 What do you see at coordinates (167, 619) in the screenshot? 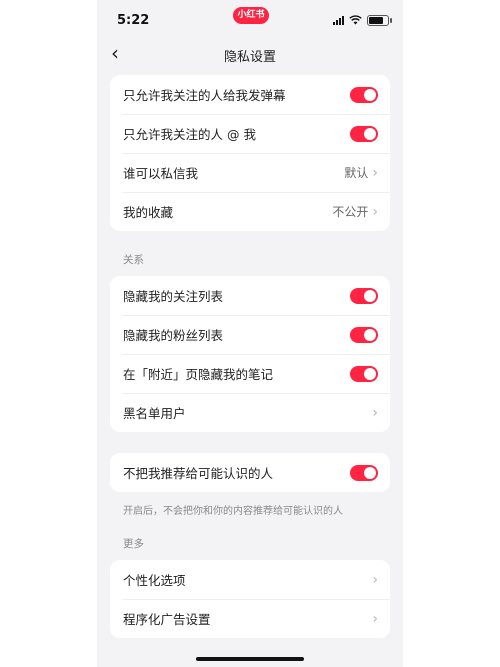
I see `setting-label: 程序化广告设置` at bounding box center [167, 619].